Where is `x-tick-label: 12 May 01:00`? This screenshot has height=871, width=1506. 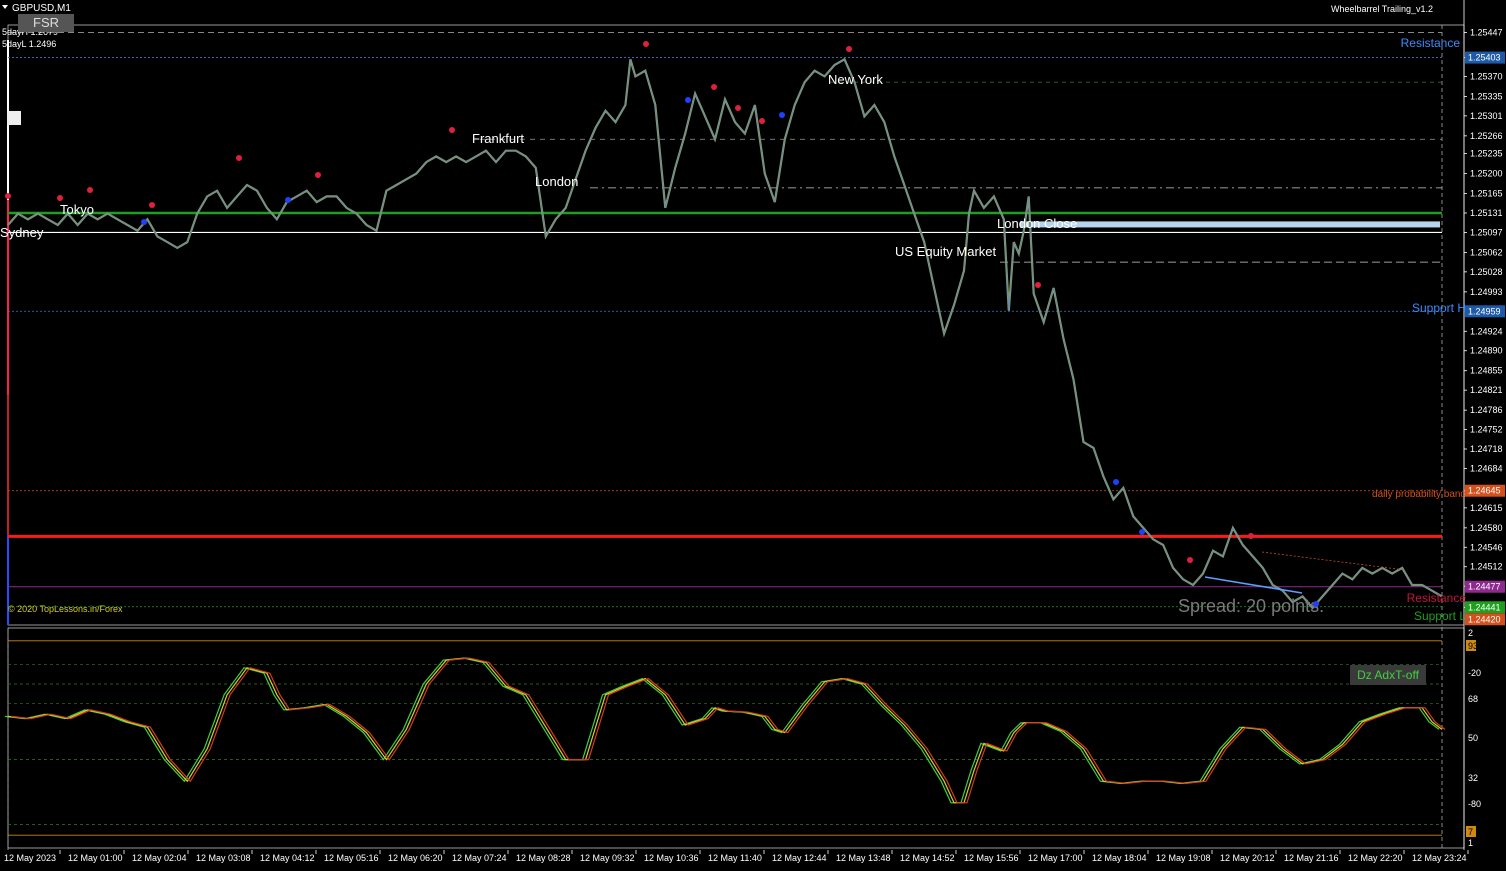 x-tick-label: 12 May 01:00 is located at coordinates (95, 858).